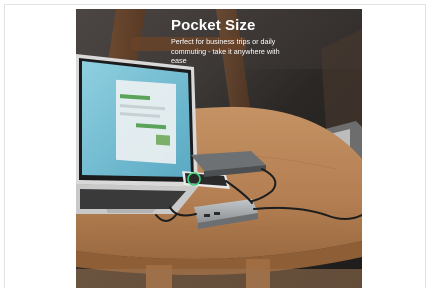  I want to click on headline: Pocket Size, so click(213, 25).